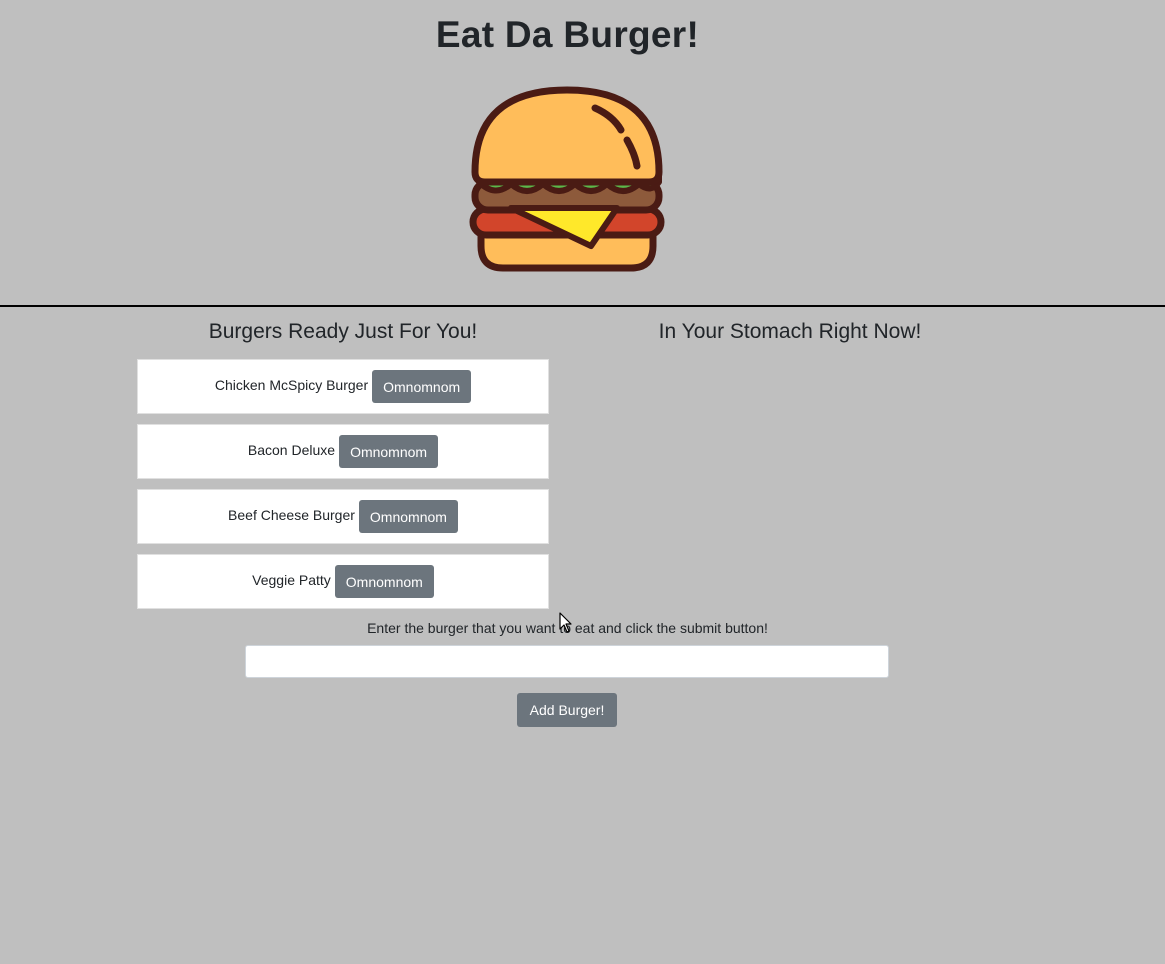 This screenshot has width=1165, height=964. Describe the element at coordinates (343, 331) in the screenshot. I see `ready-burgers-title: Burgers Ready Just For You!` at that location.